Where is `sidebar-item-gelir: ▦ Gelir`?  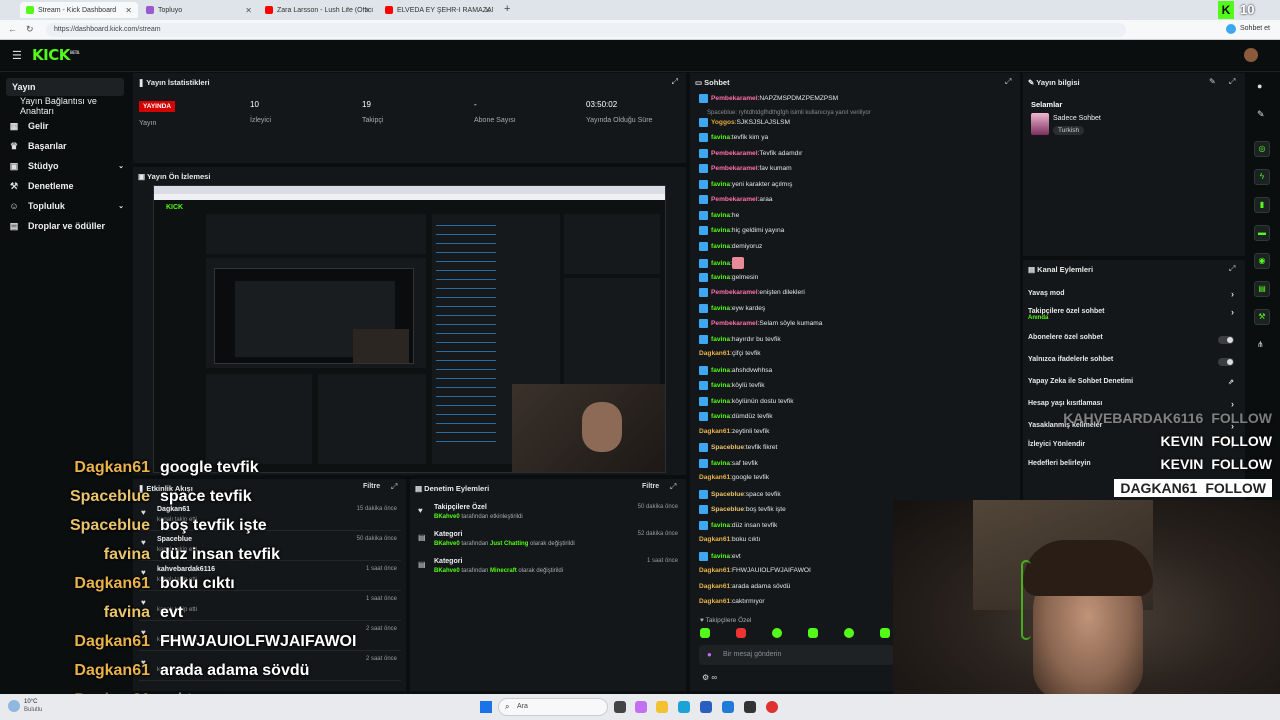 sidebar-item-gelir: ▦ Gelir is located at coordinates (28, 126).